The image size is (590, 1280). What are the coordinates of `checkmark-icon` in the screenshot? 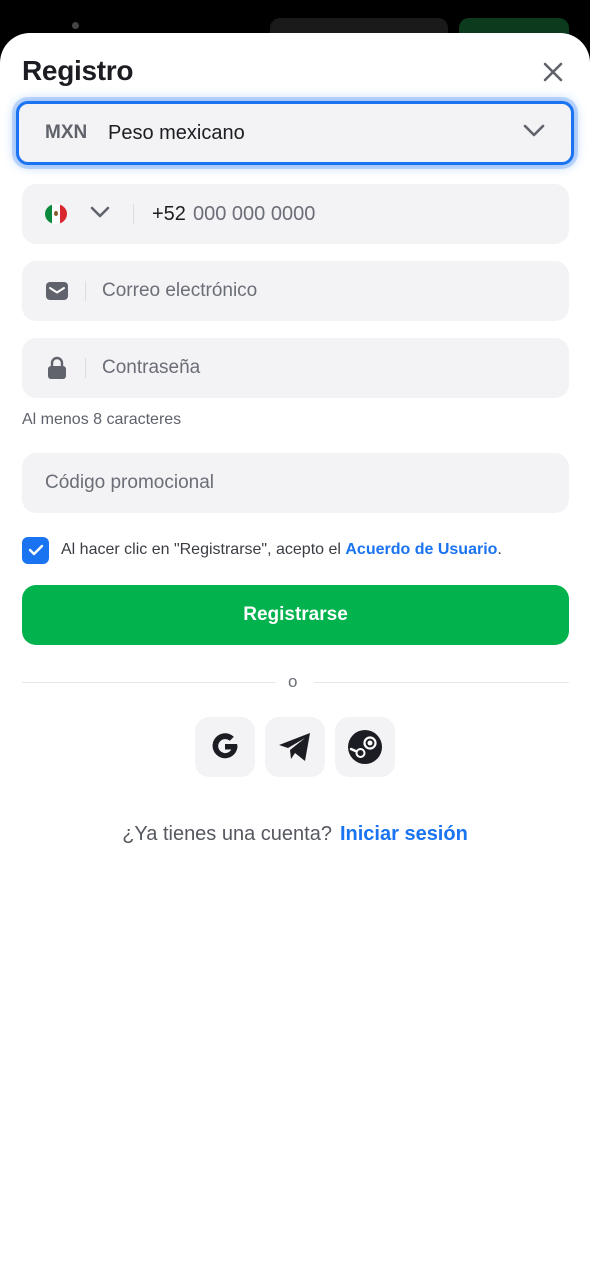 It's located at (35, 550).